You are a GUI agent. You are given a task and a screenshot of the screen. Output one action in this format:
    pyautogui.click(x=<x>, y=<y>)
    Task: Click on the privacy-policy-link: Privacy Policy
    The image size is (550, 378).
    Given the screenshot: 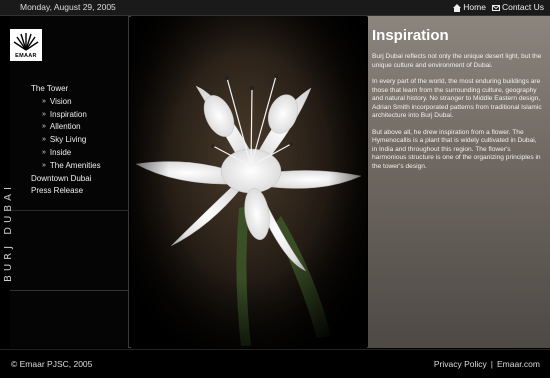 What is the action you would take?
    pyautogui.click(x=460, y=364)
    